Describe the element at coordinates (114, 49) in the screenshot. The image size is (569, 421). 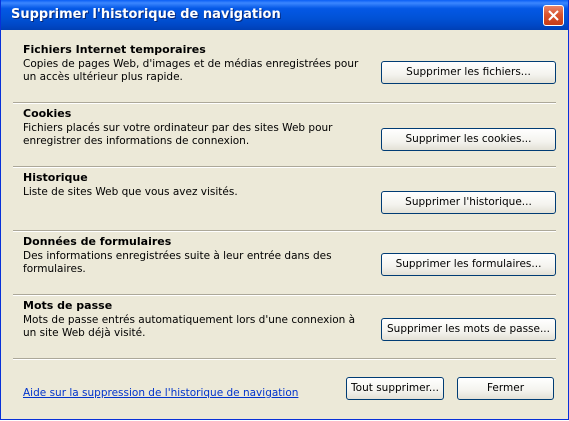
I see `section-title: Fichiers Internet temporaires` at that location.